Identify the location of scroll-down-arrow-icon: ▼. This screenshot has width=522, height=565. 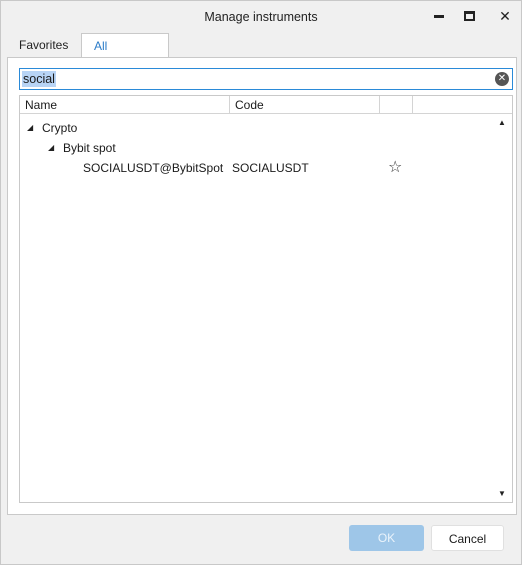
(502, 493).